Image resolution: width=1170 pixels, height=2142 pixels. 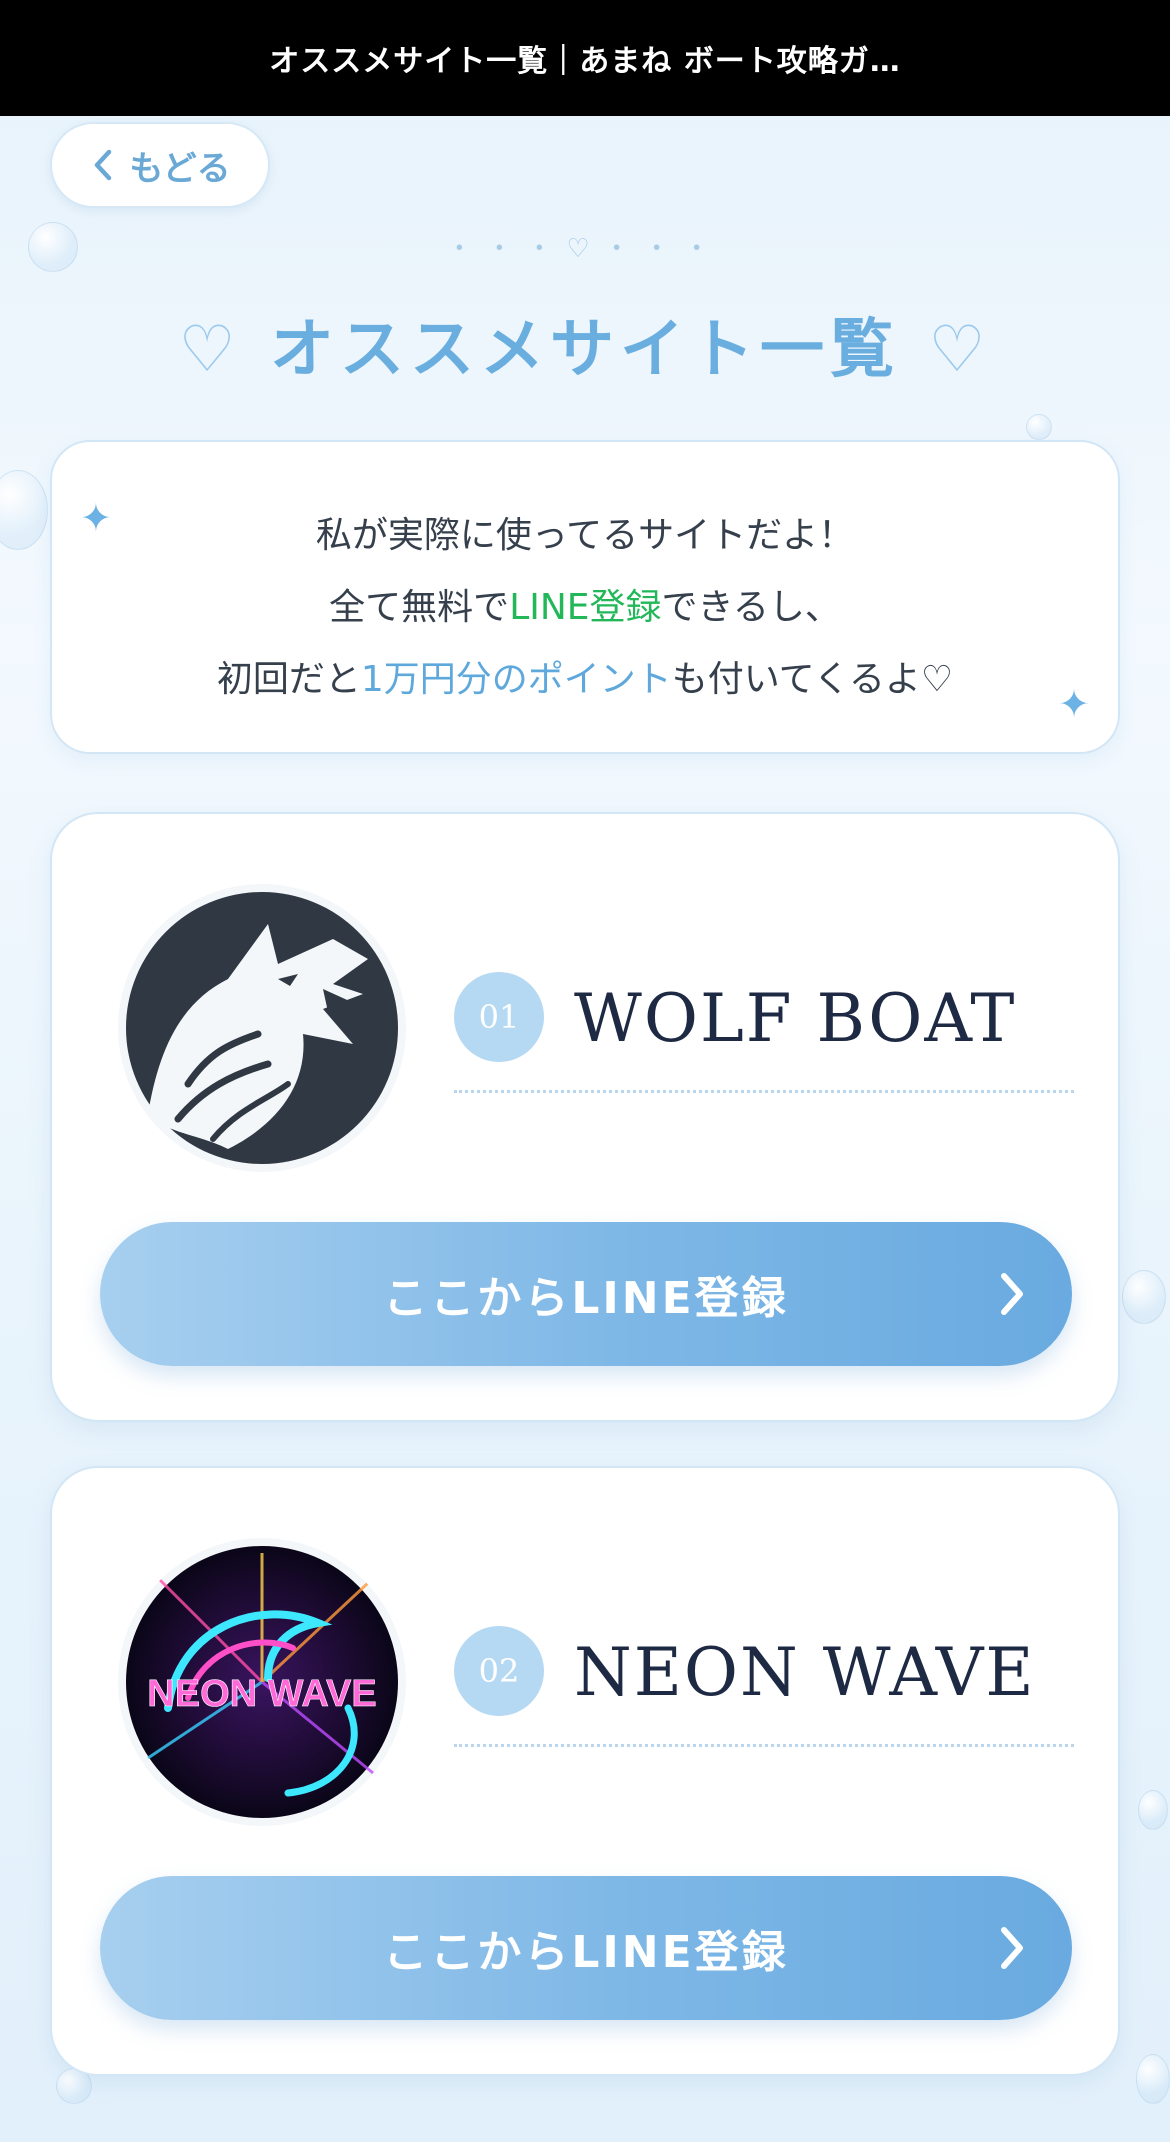 I want to click on decorative-dots: ・・・♡・・・, so click(x=585, y=249).